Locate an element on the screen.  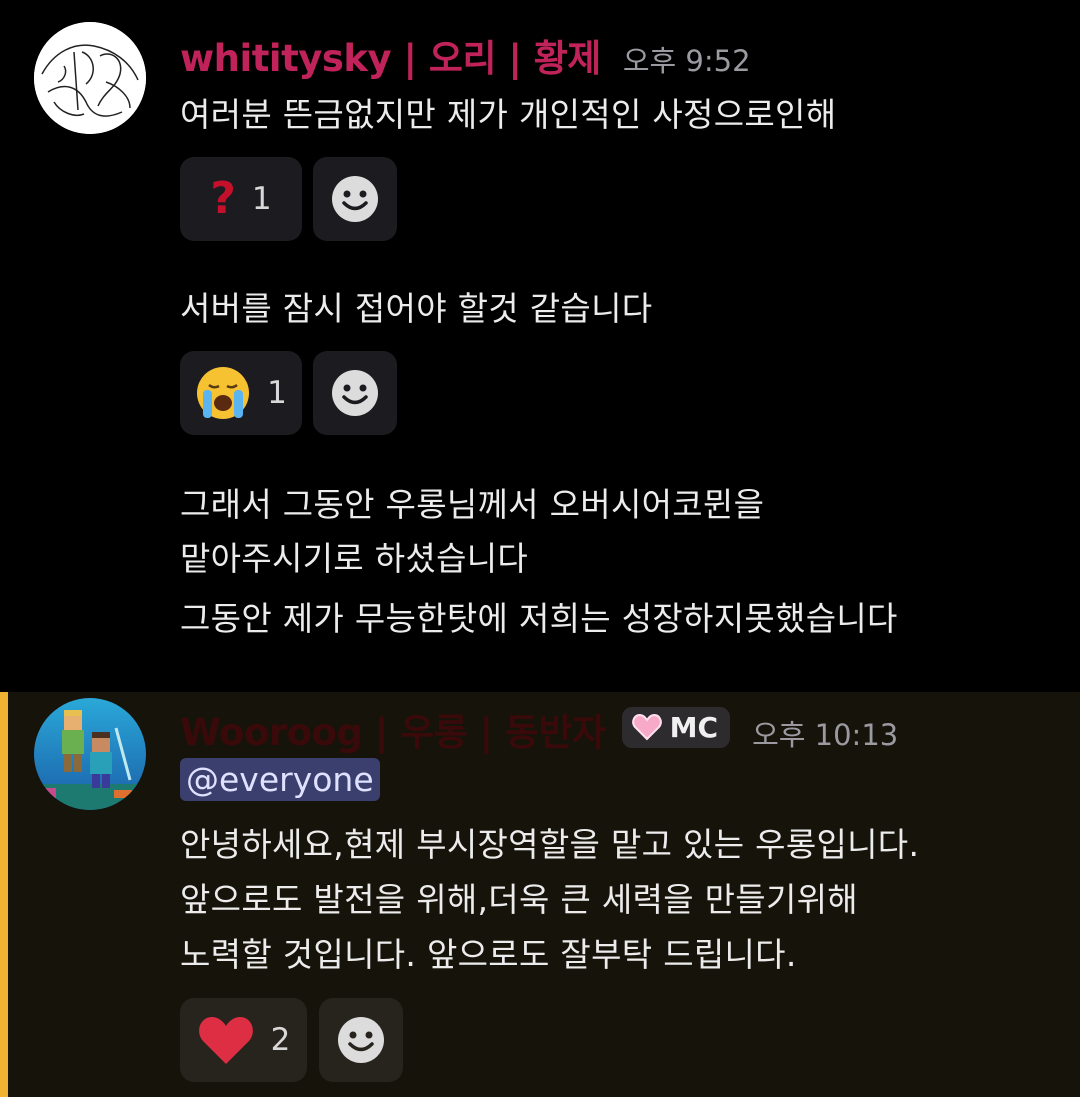
message-header: whititysky | 오리 | 황제 오후 9:52 is located at coordinates (465, 55).